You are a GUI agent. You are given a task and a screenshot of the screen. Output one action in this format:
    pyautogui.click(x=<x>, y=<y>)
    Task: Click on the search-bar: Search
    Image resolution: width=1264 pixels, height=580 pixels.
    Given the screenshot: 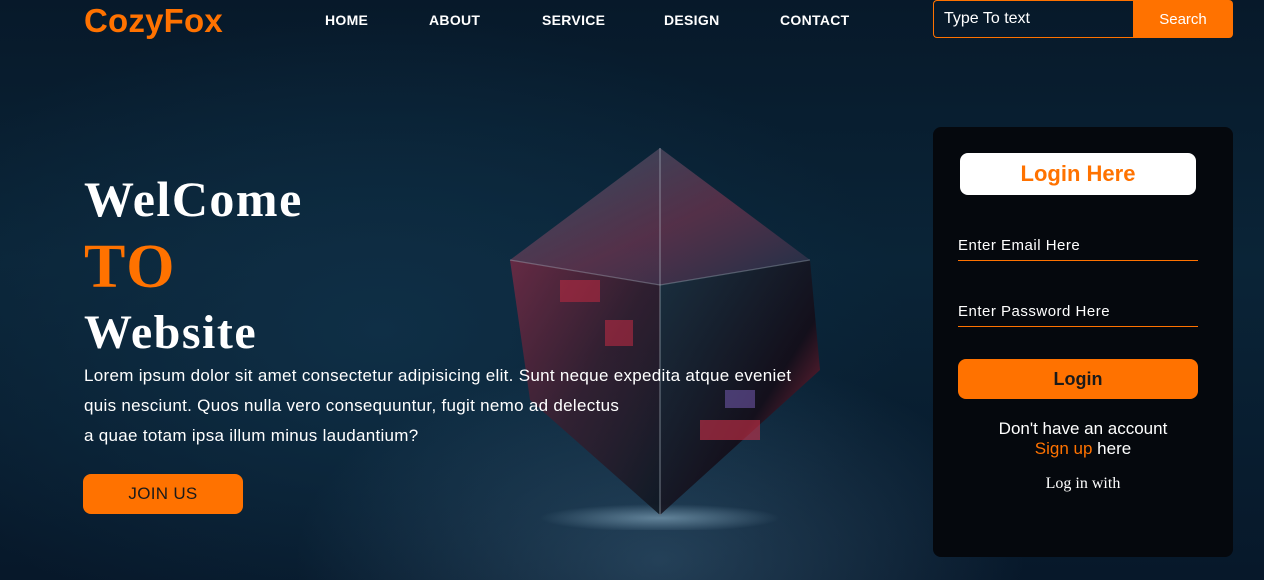 What is the action you would take?
    pyautogui.click(x=1083, y=19)
    